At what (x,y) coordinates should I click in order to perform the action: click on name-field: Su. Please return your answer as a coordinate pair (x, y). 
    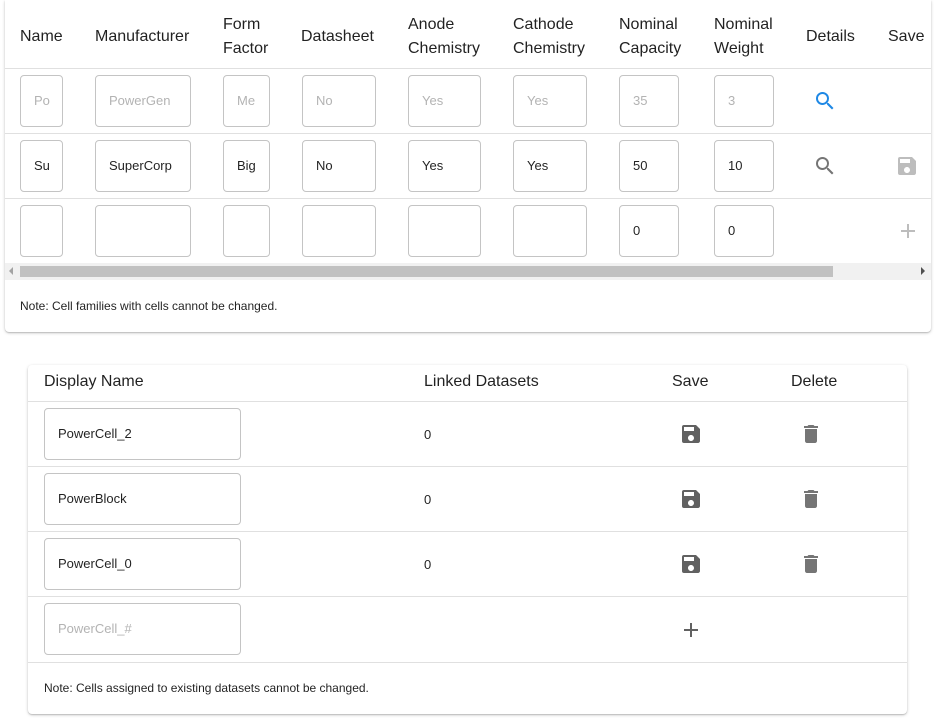
    Looking at the image, I should click on (41, 166).